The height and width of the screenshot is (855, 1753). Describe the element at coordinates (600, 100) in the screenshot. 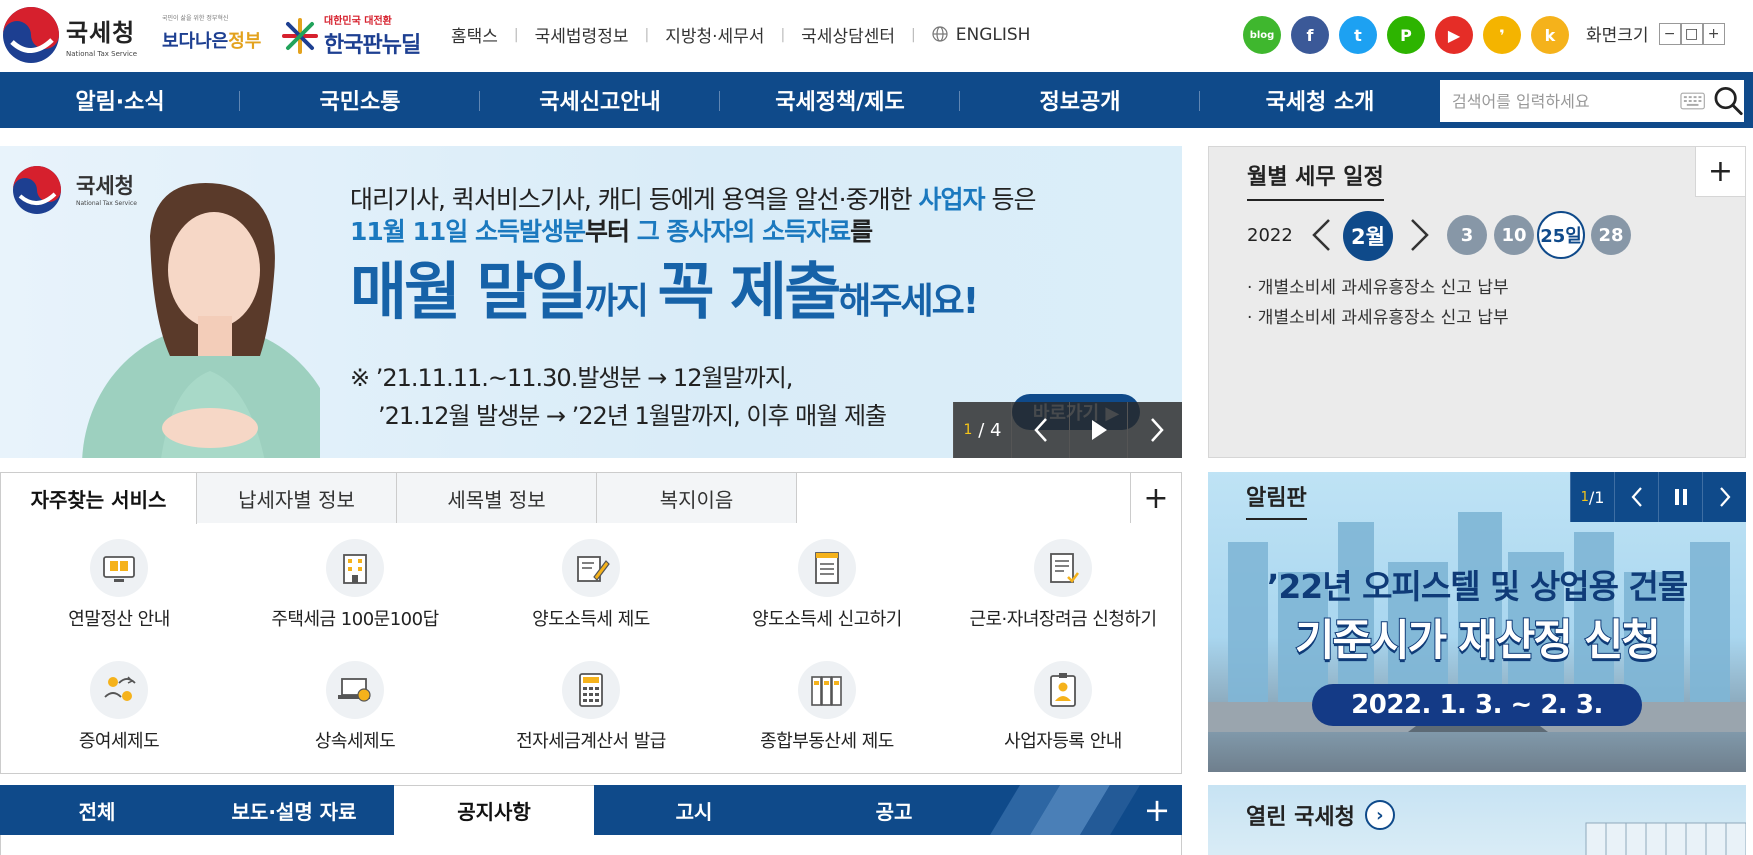

I see `main-nav-tax-filing-guide: 국세신고안내` at that location.